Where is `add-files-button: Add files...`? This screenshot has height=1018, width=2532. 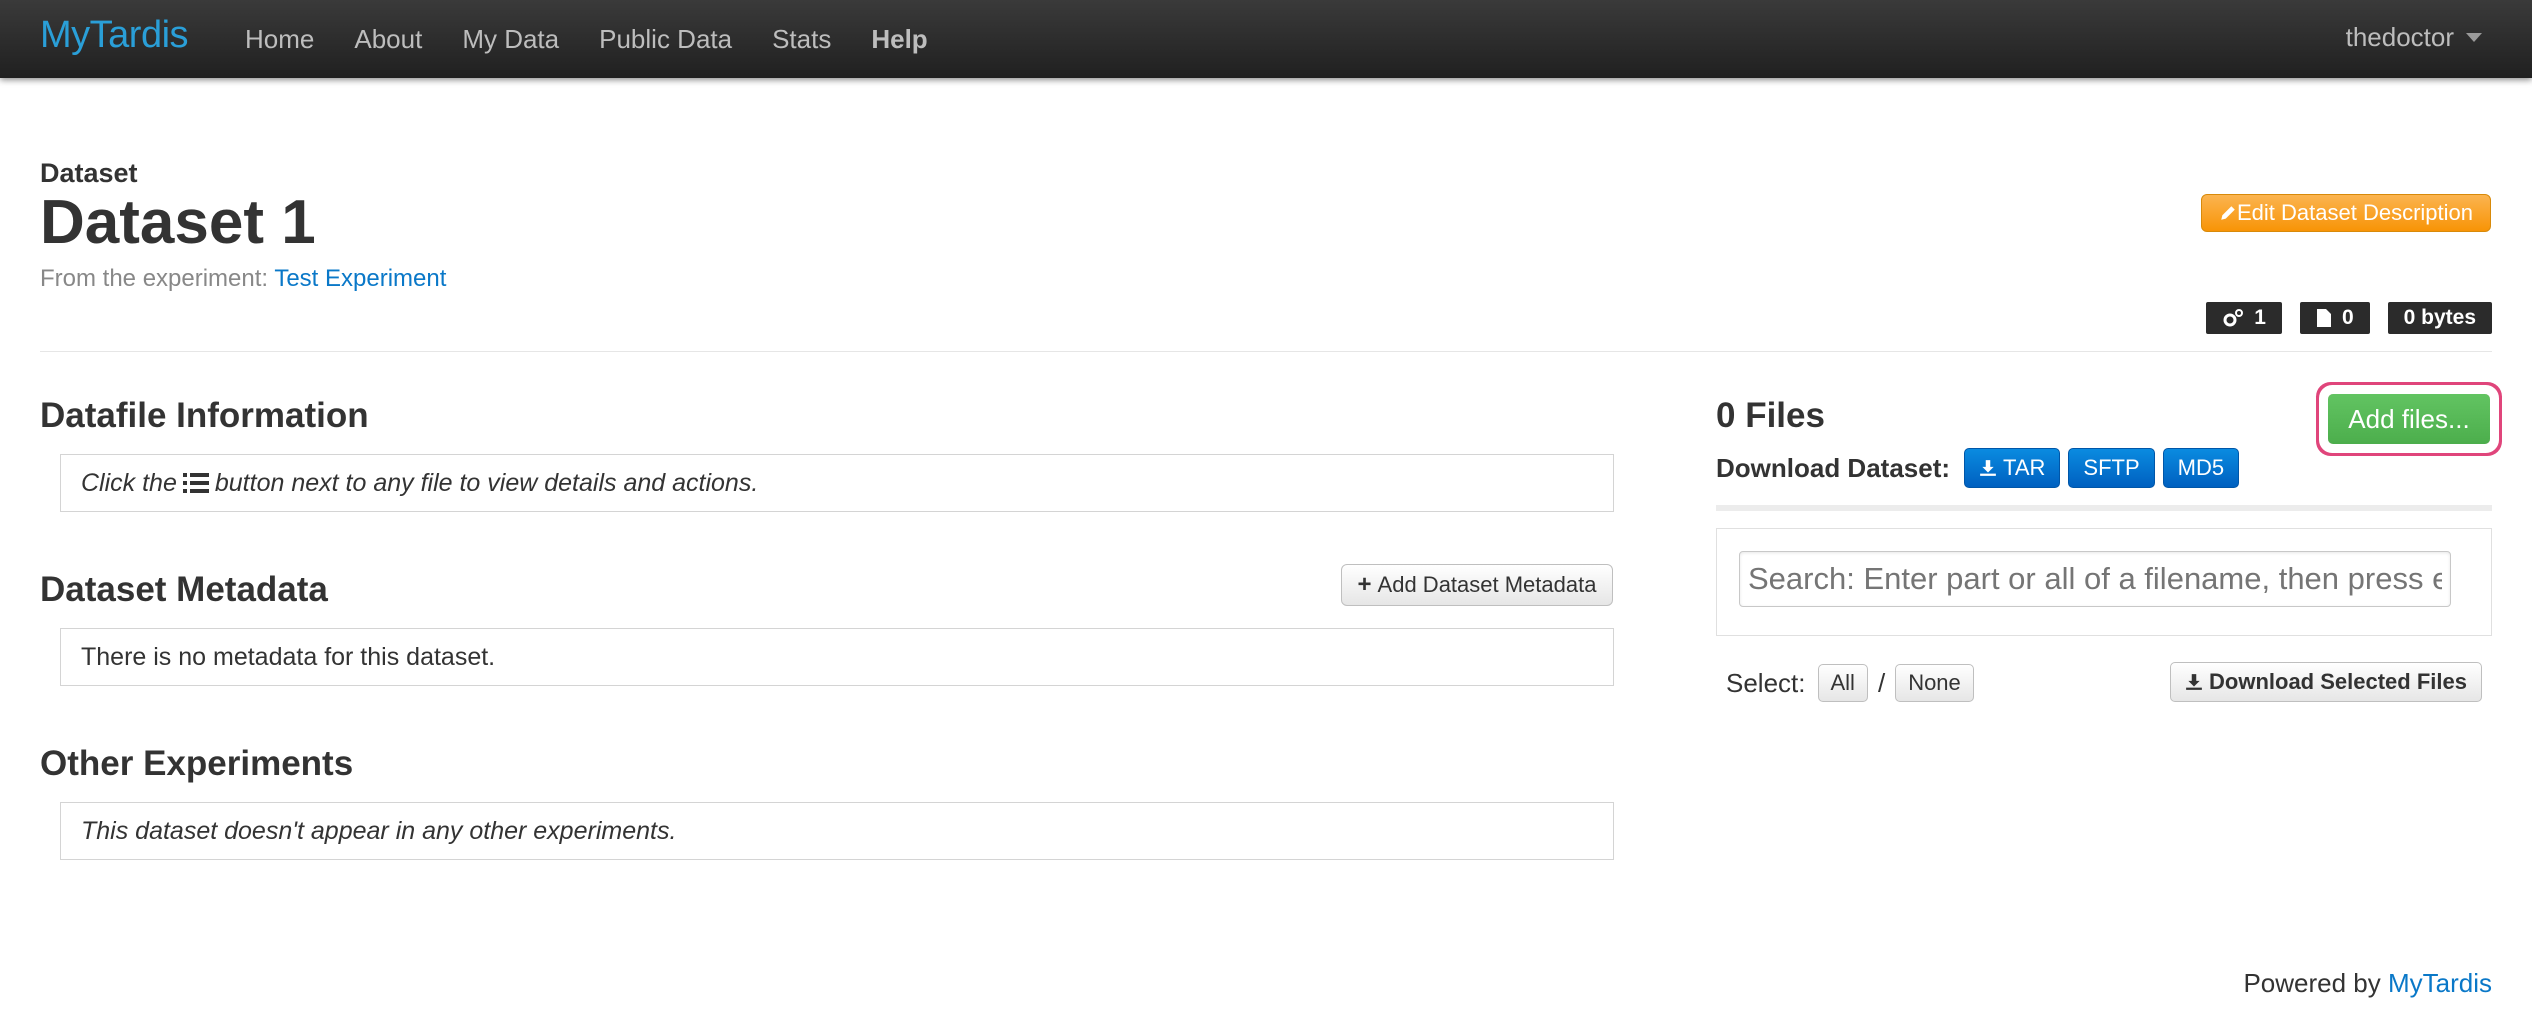 add-files-button: Add files... is located at coordinates (2409, 419).